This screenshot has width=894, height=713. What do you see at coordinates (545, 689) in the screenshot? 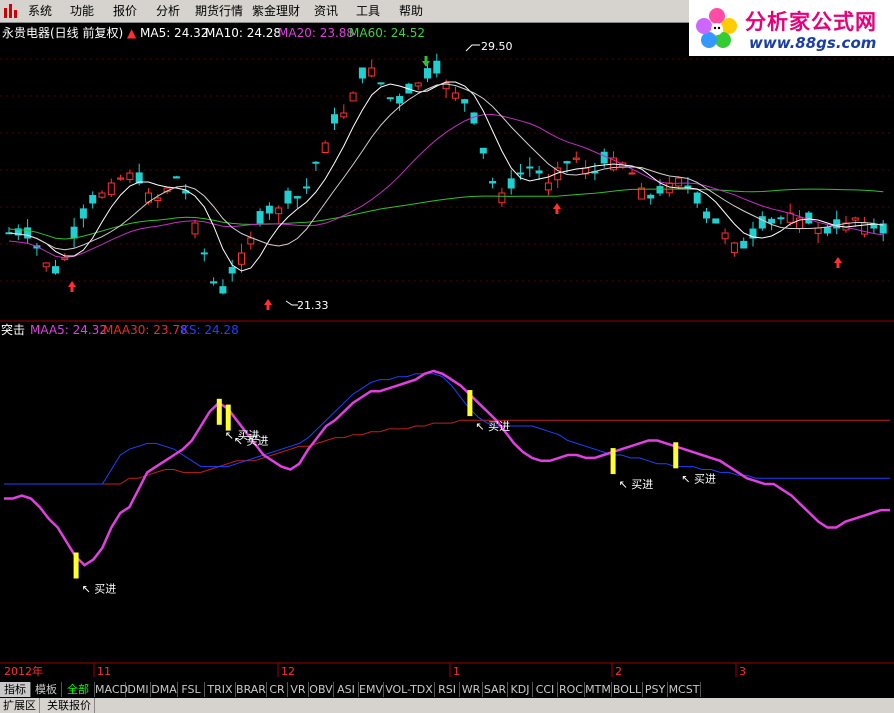
I see `tab-cci: CCI` at bounding box center [545, 689].